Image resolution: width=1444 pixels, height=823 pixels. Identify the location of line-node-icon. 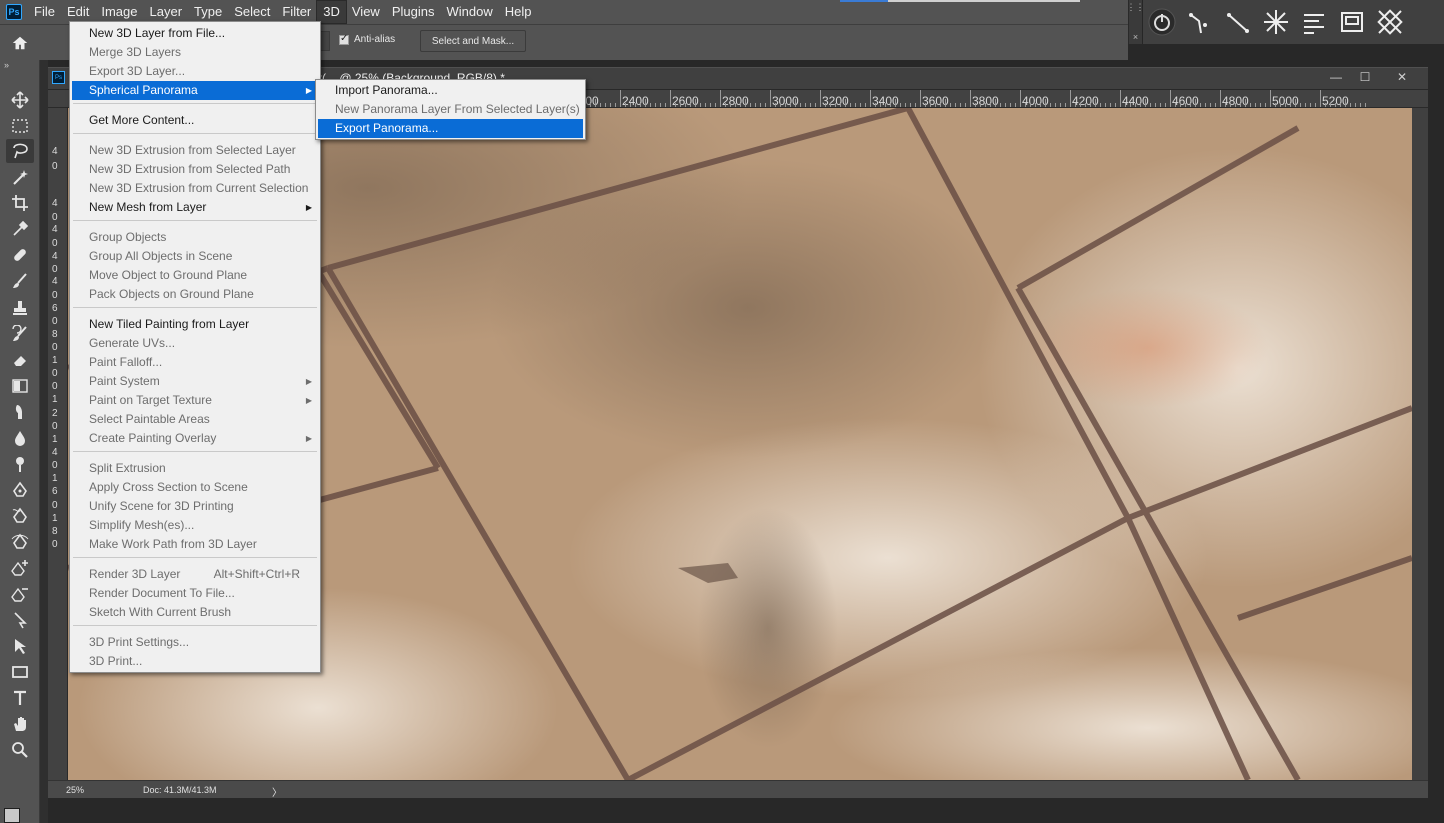
(1238, 22).